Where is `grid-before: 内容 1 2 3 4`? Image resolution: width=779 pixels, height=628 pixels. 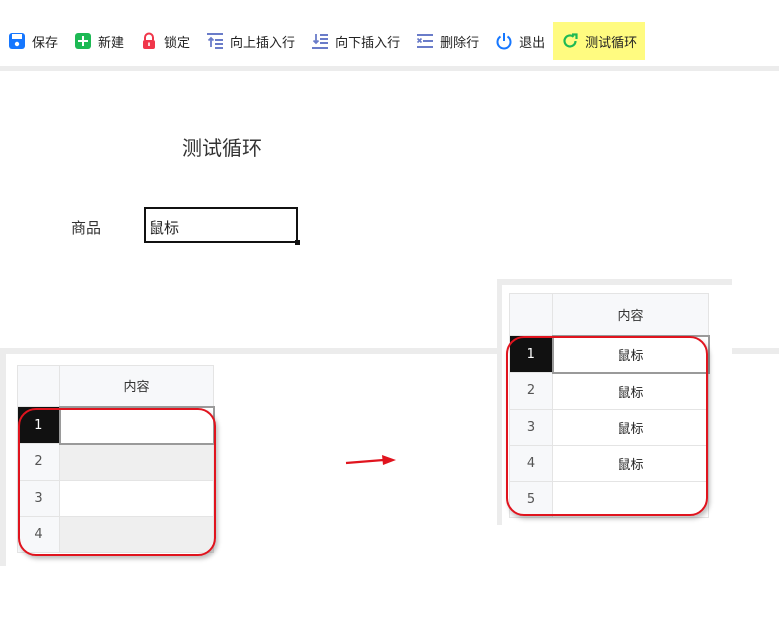
grid-before: 内容 1 2 3 4 is located at coordinates (116, 459).